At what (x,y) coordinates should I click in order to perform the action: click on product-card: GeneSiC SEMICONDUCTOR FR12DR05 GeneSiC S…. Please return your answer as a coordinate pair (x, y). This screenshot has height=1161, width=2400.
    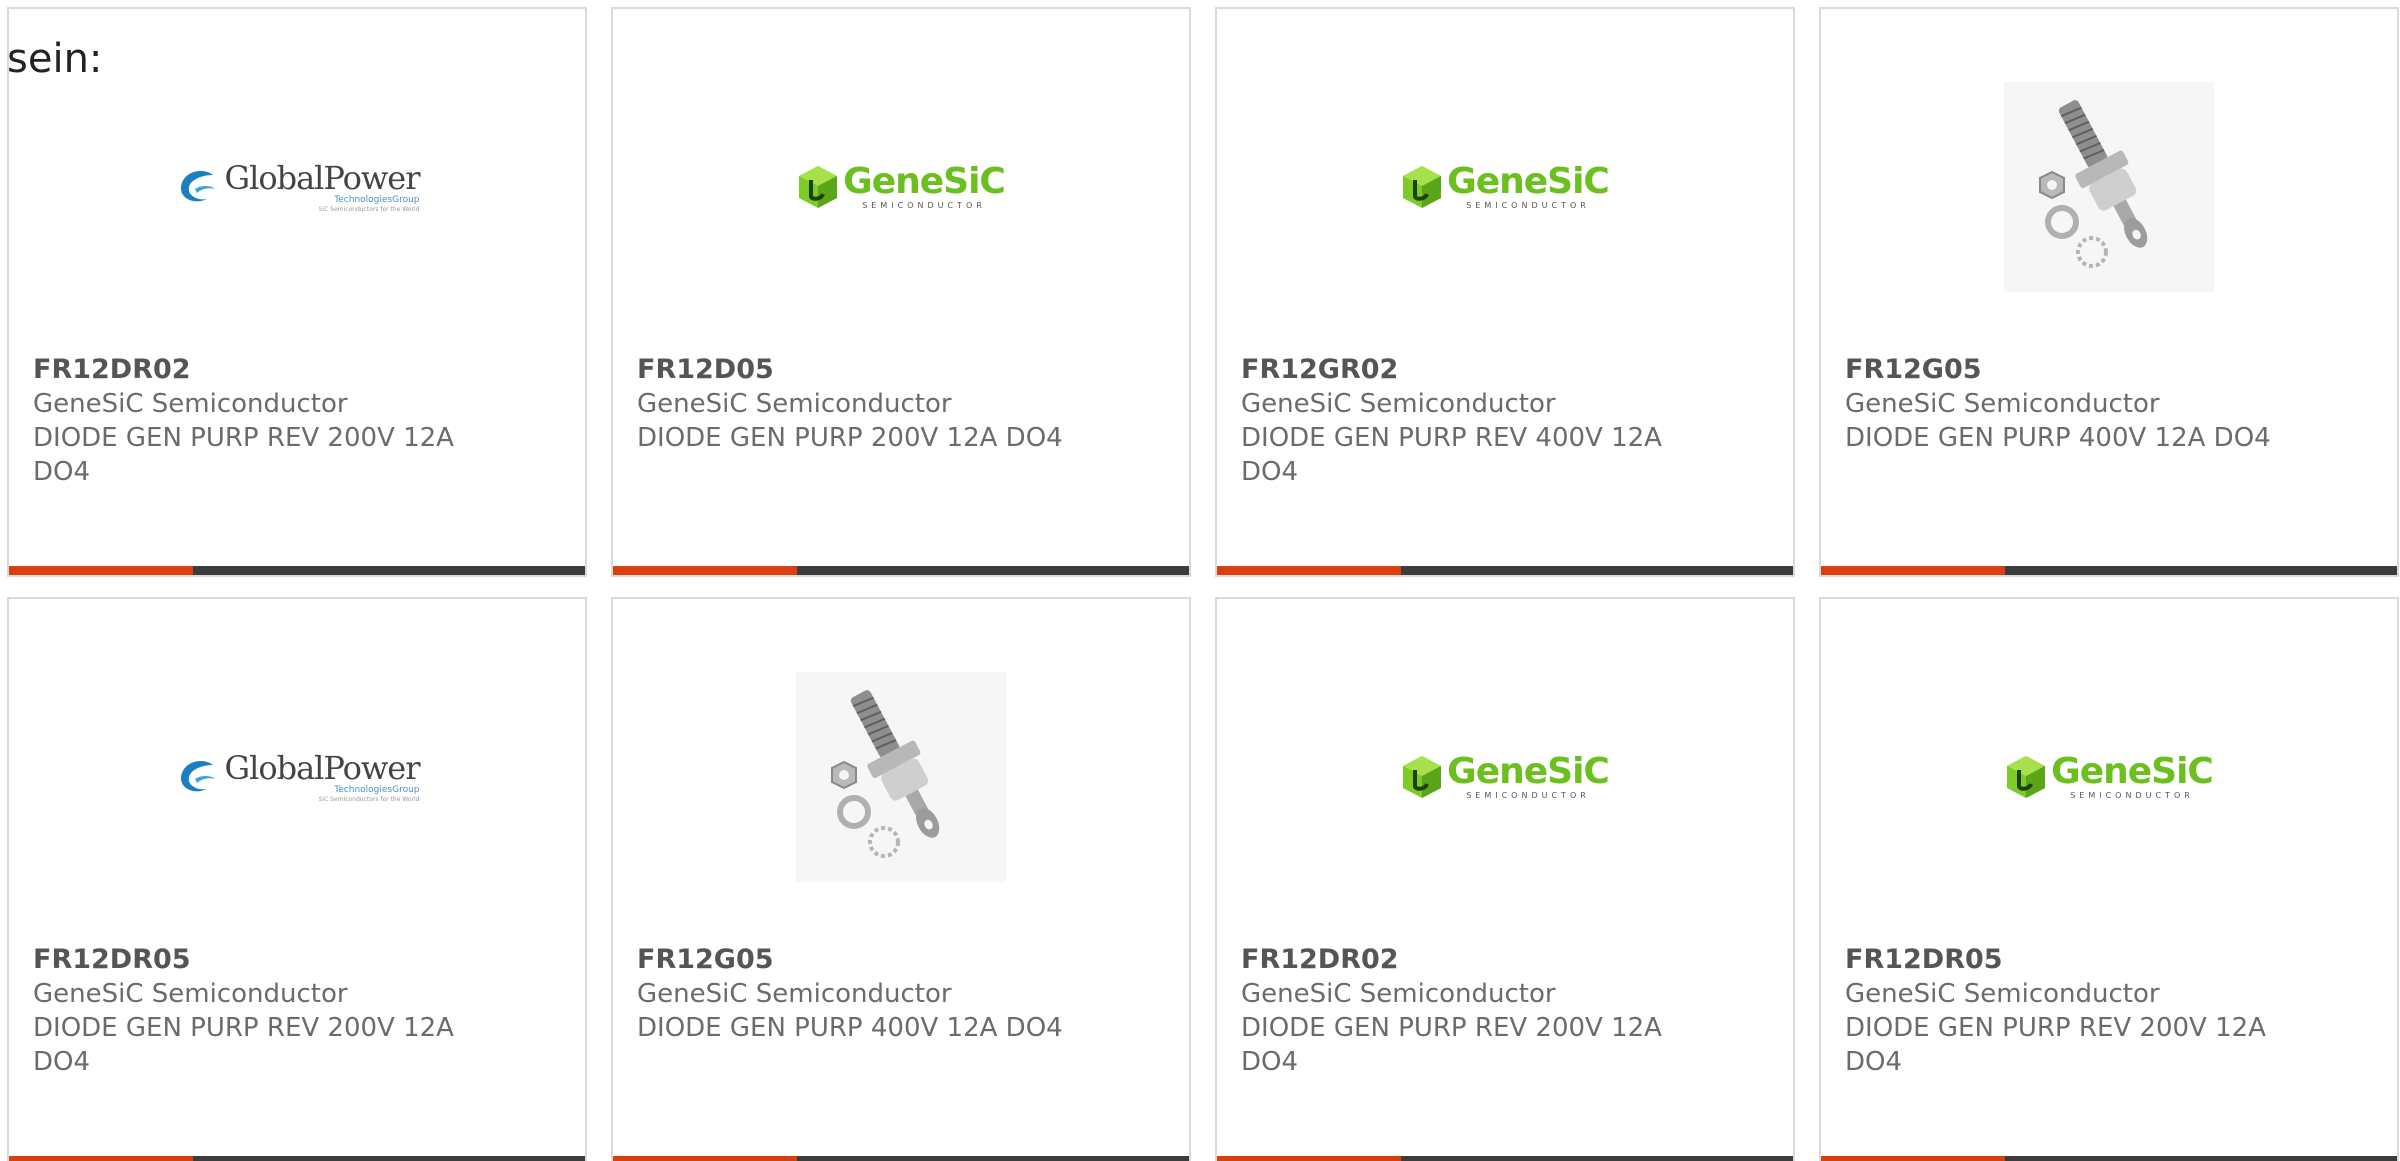
    Looking at the image, I should click on (2109, 879).